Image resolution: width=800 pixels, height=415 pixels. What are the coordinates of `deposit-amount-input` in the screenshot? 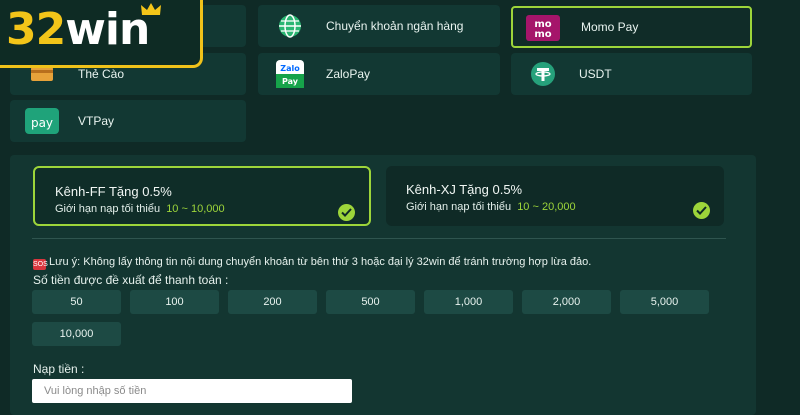 It's located at (192, 391).